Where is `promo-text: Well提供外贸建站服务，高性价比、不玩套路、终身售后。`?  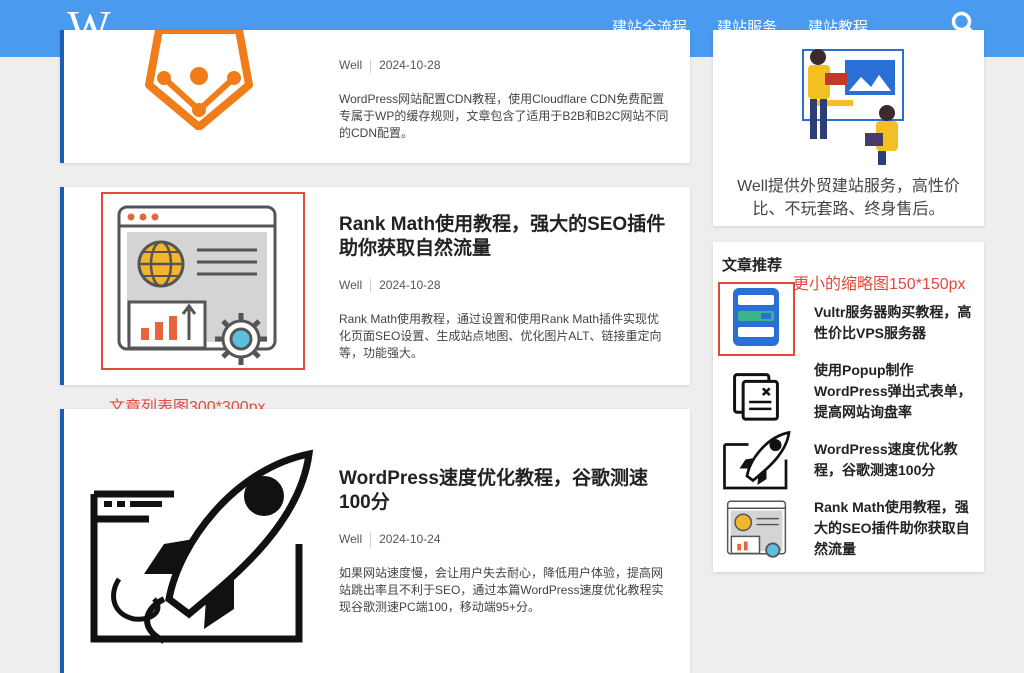
promo-text: Well提供外贸建站服务，高性价比、不玩套路、终身售后。 is located at coordinates (848, 198).